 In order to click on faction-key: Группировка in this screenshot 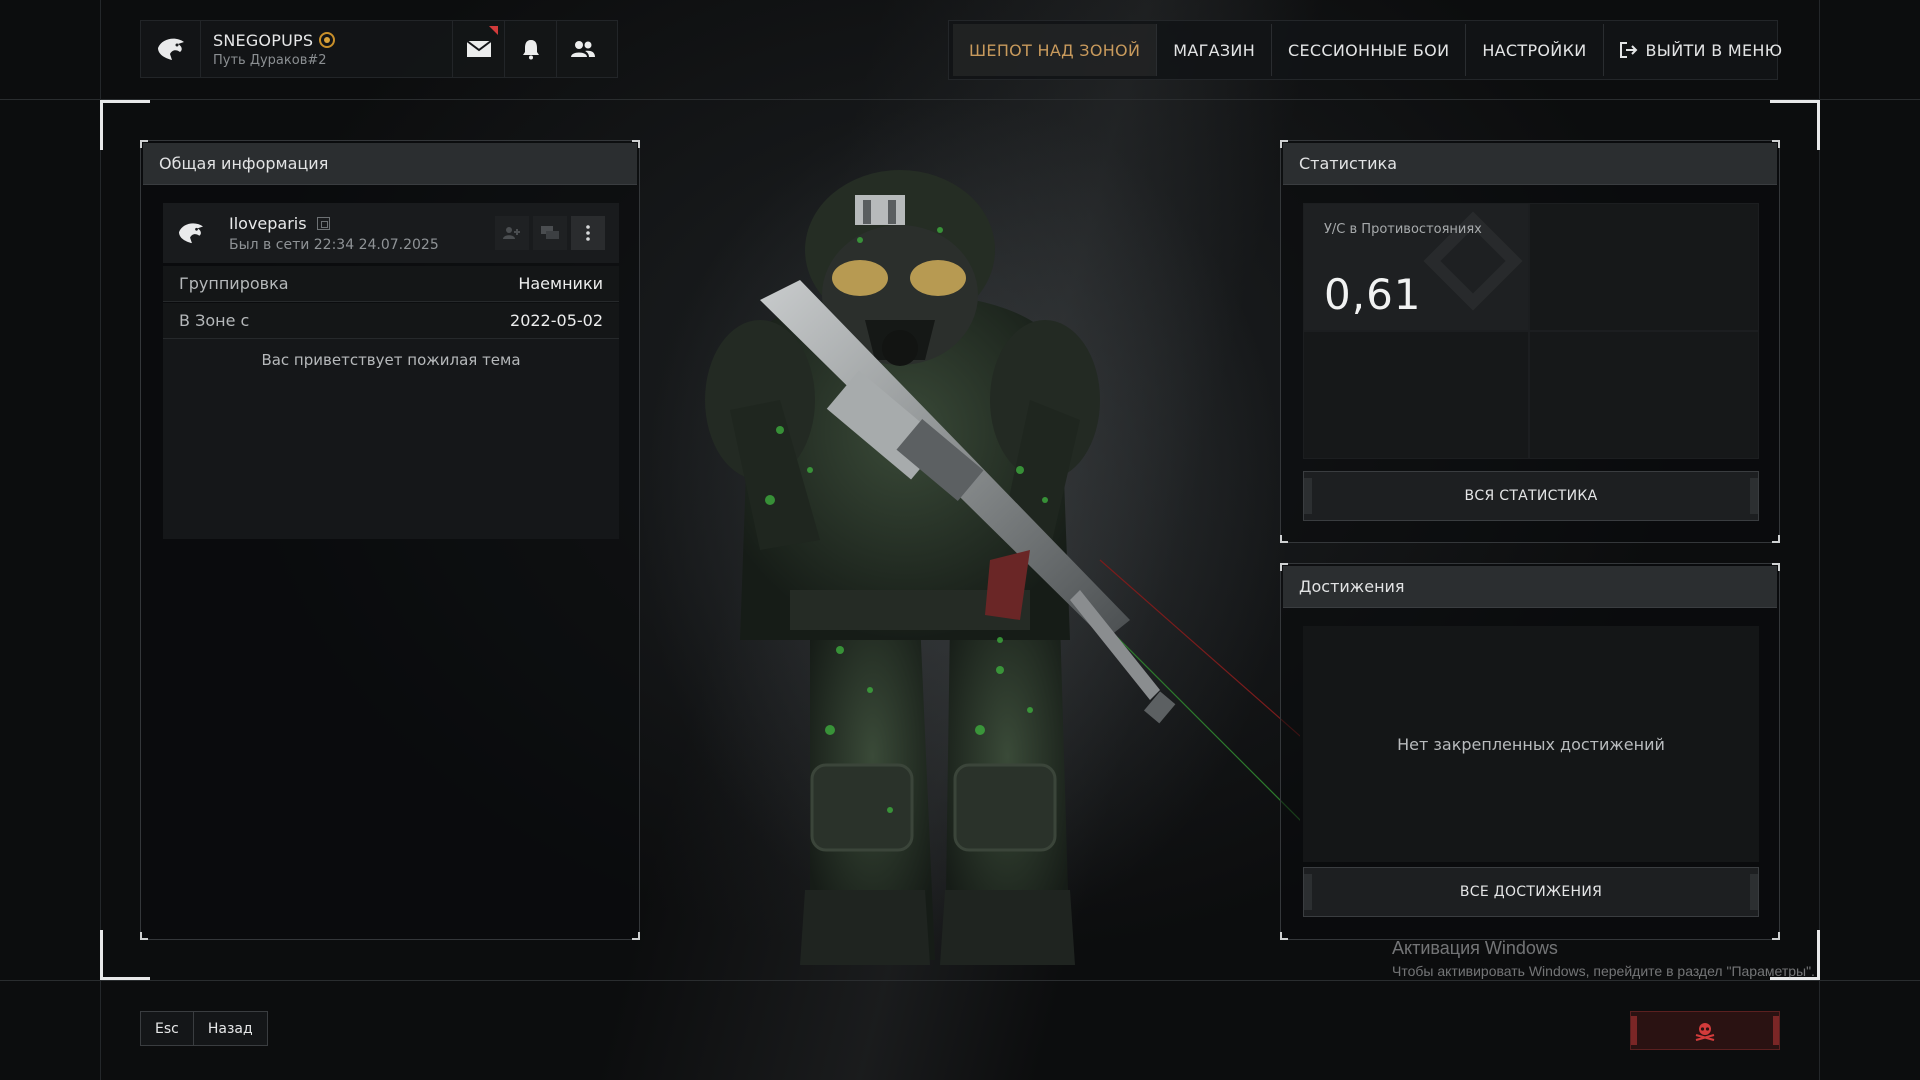, I will do `click(234, 283)`.